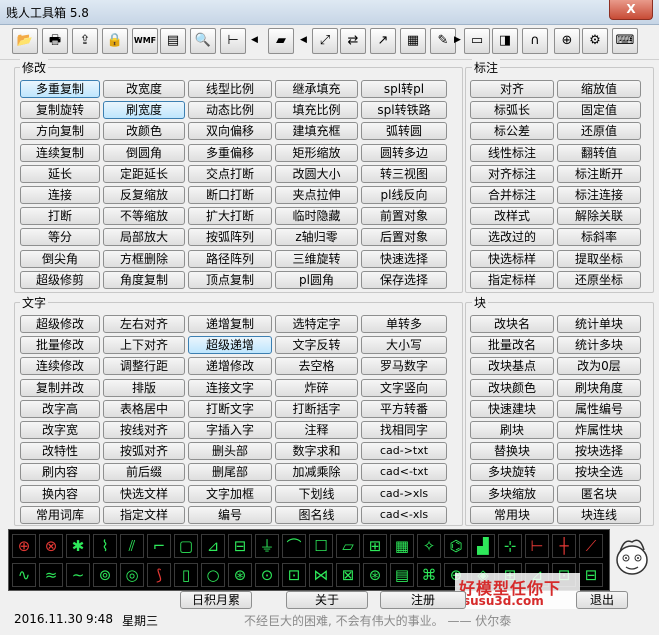  I want to click on text-button-6-2: 删头部, so click(230, 451).